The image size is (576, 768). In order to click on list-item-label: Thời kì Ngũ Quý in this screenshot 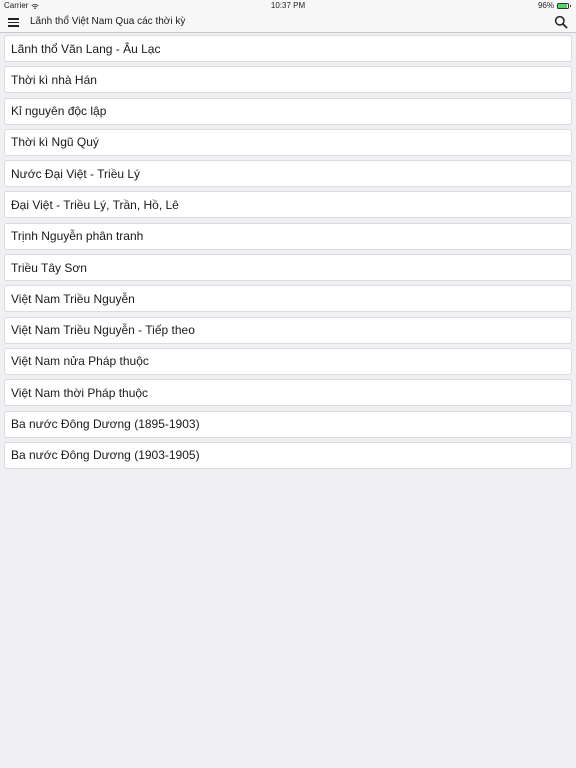, I will do `click(55, 142)`.